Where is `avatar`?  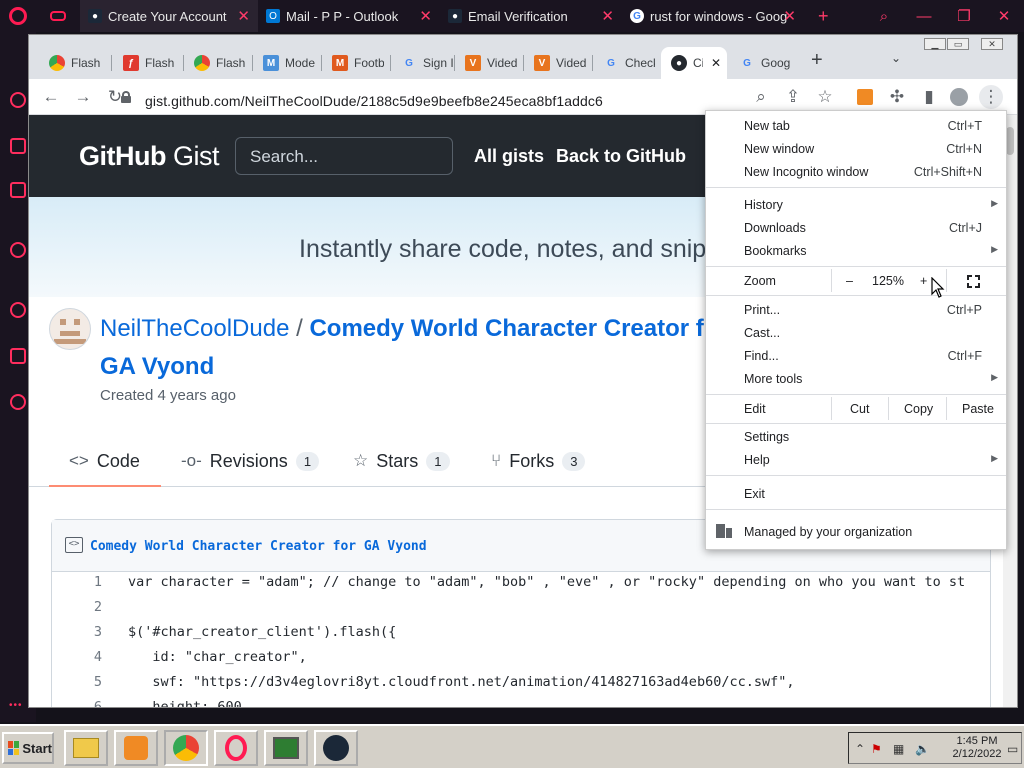 avatar is located at coordinates (70, 329).